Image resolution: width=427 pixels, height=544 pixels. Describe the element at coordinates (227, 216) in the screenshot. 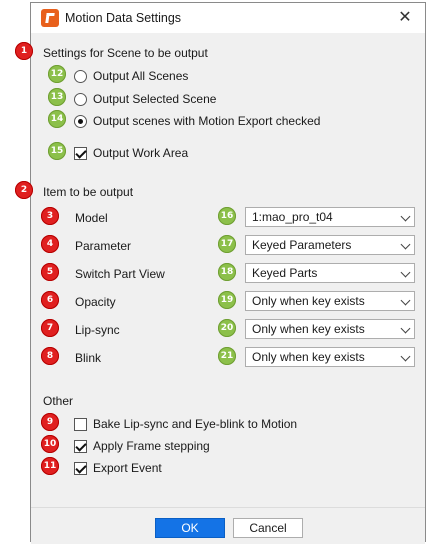

I see `annotation-marker-16: 16` at that location.